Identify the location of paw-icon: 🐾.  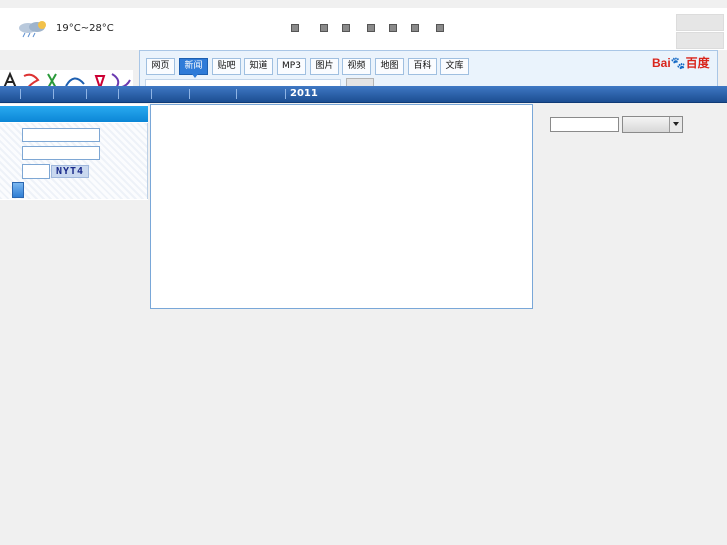
(678, 63).